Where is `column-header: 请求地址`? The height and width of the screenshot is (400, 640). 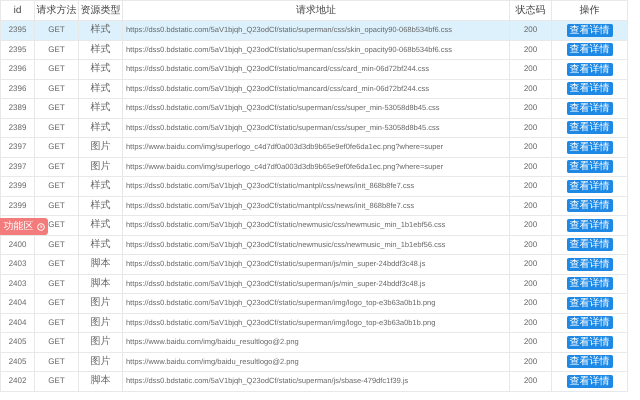 column-header: 请求地址 is located at coordinates (316, 10).